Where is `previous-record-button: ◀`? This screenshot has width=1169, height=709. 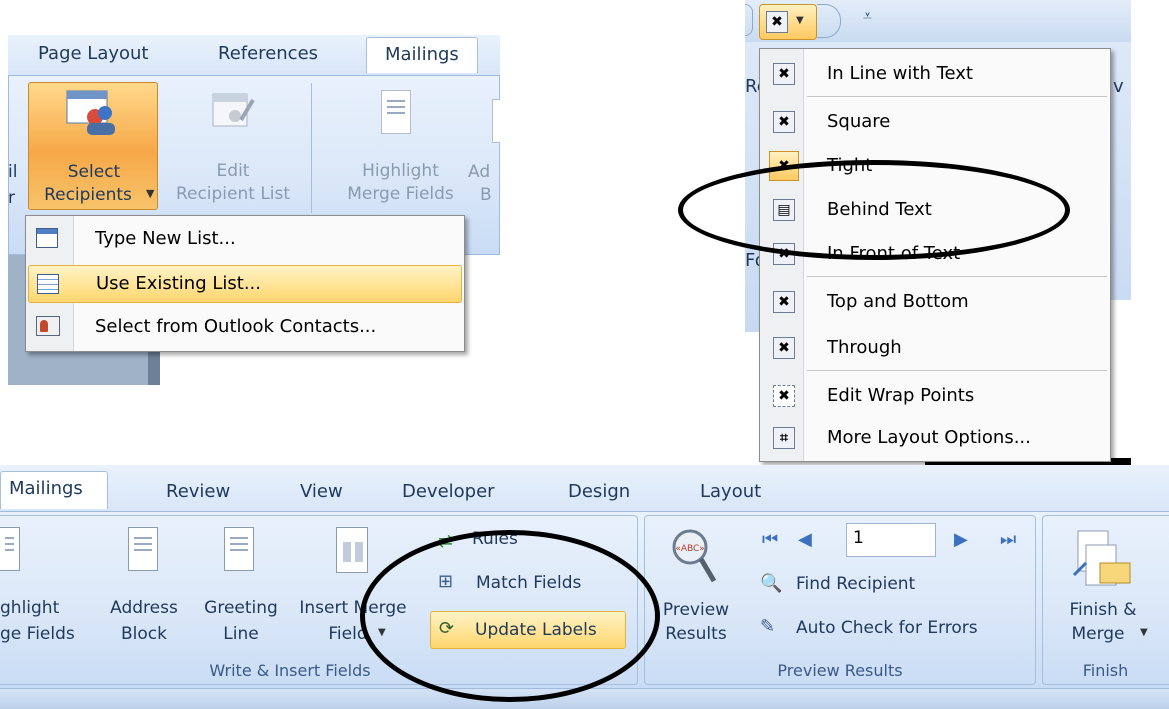
previous-record-button: ◀ is located at coordinates (809, 542).